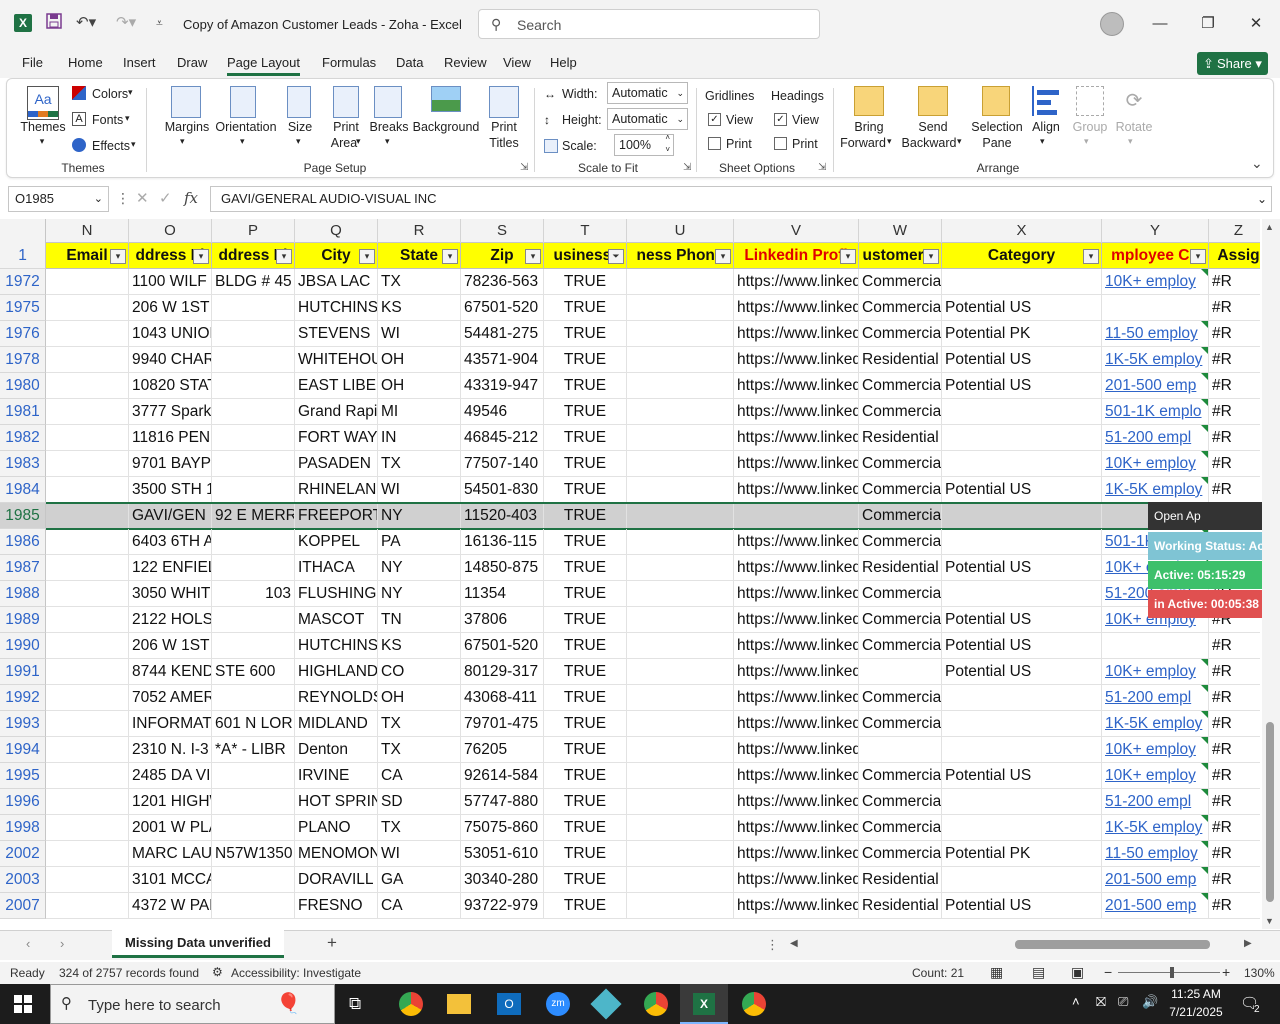 The height and width of the screenshot is (1024, 1280). Describe the element at coordinates (23, 568) in the screenshot. I see `row-header: 1987` at that location.